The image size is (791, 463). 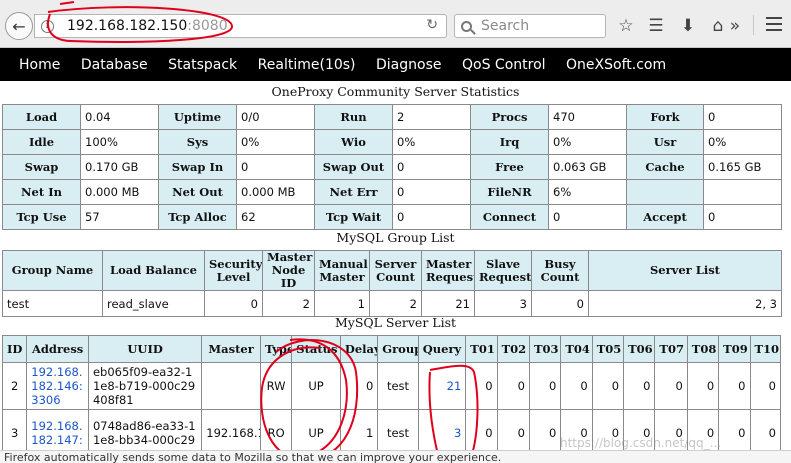 What do you see at coordinates (233, 270) in the screenshot?
I see `group-header: Security Level` at bounding box center [233, 270].